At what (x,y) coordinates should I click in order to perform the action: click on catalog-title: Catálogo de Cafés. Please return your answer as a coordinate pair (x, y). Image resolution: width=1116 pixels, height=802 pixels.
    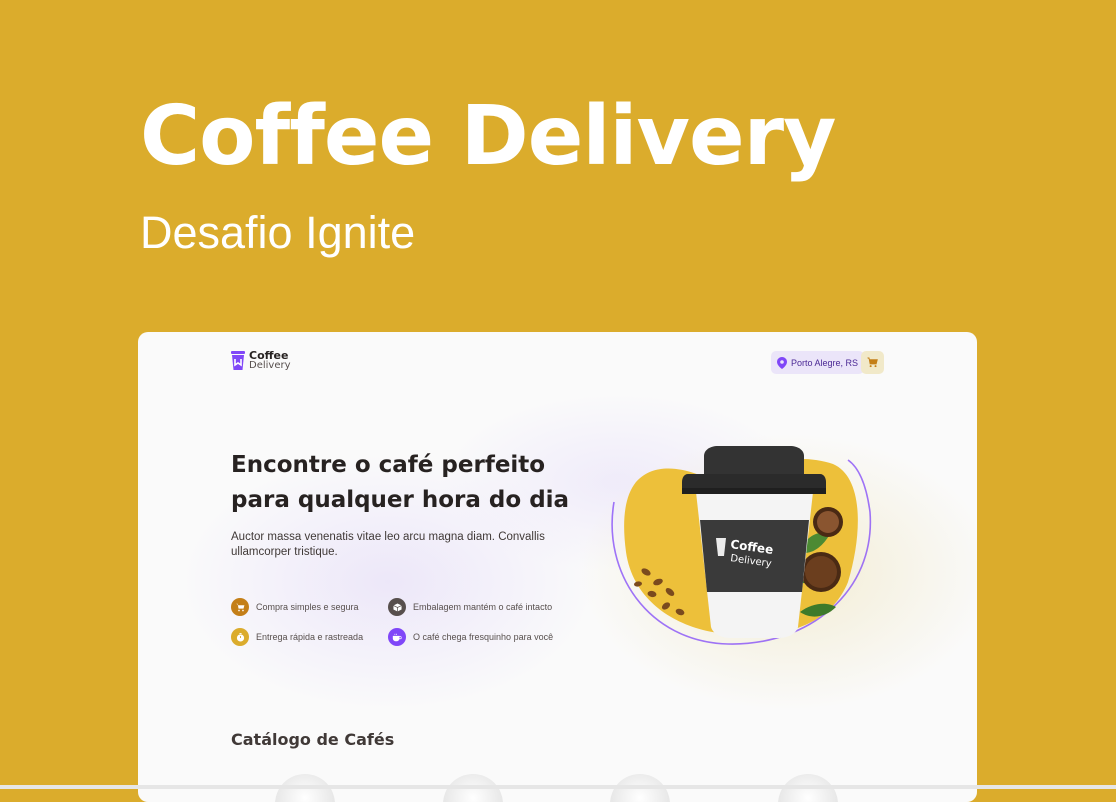
    Looking at the image, I should click on (313, 739).